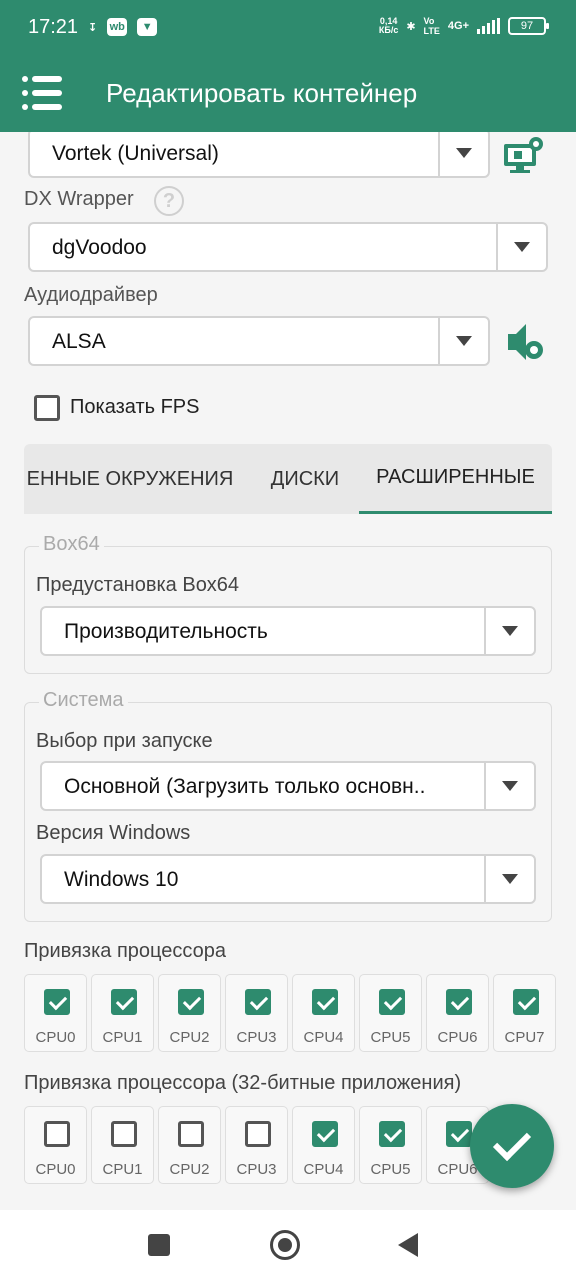  I want to click on app-bar: Редактировать контейнер, so click(288, 95).